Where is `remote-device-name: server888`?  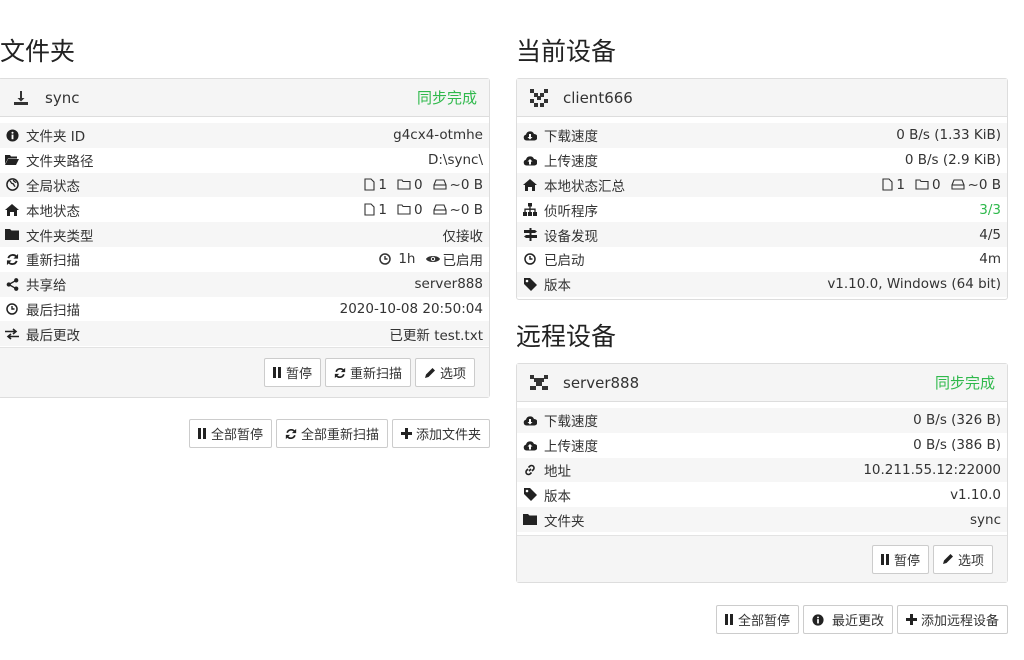
remote-device-name: server888 is located at coordinates (601, 382).